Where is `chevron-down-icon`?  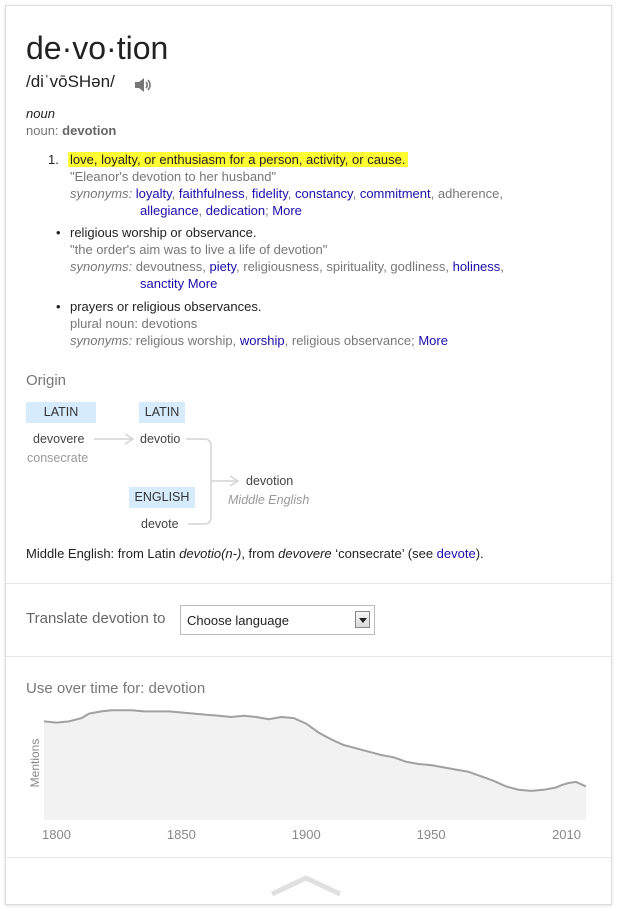 chevron-down-icon is located at coordinates (362, 619).